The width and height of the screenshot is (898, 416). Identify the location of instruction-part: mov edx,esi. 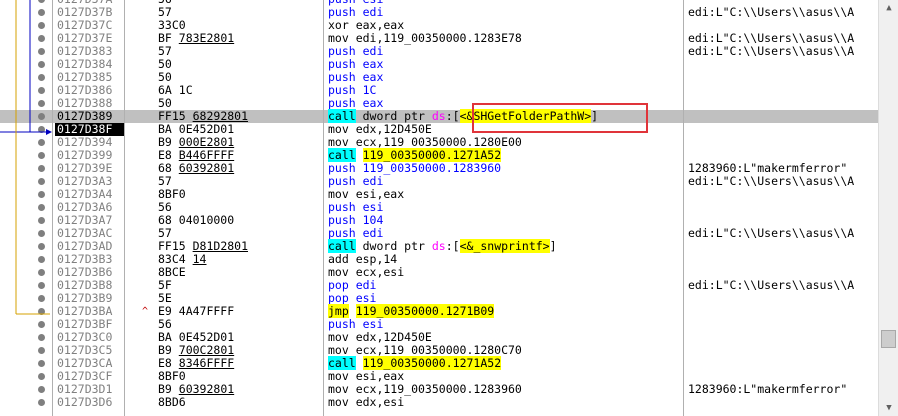
(366, 402).